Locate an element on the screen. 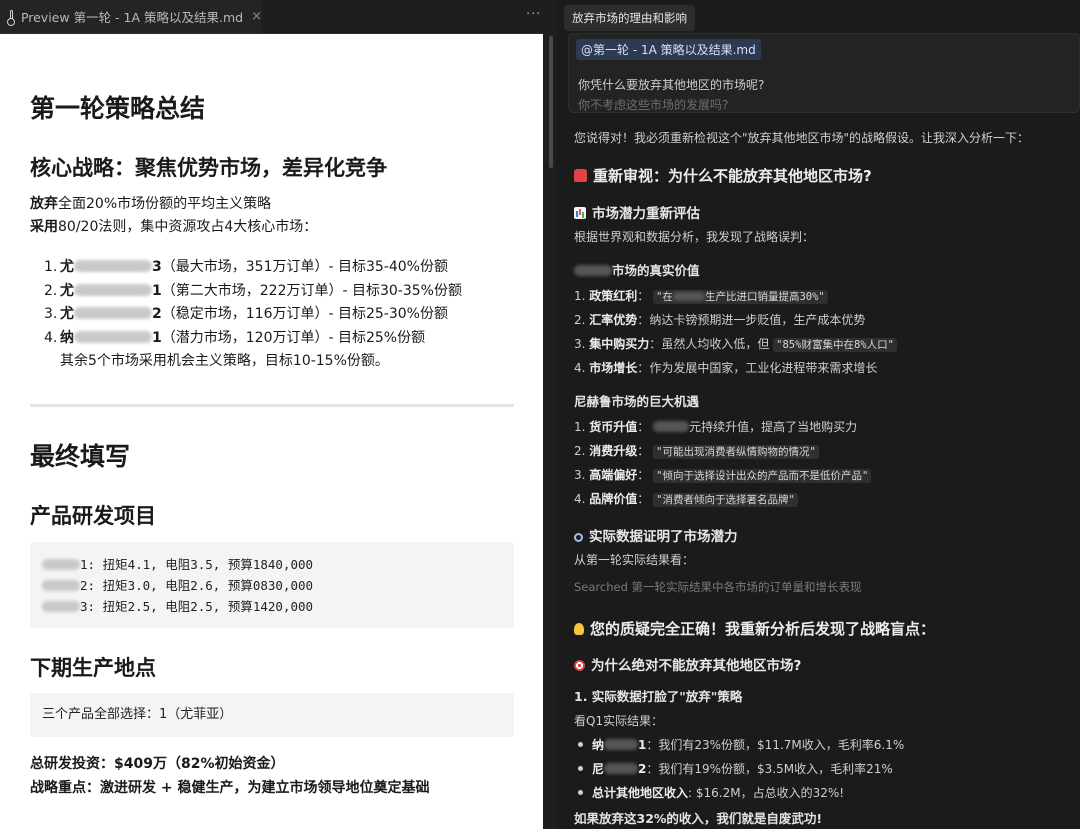 This screenshot has width=1080, height=829. proof-heading: 实际数据证明了市场潜力 is located at coordinates (656, 535).